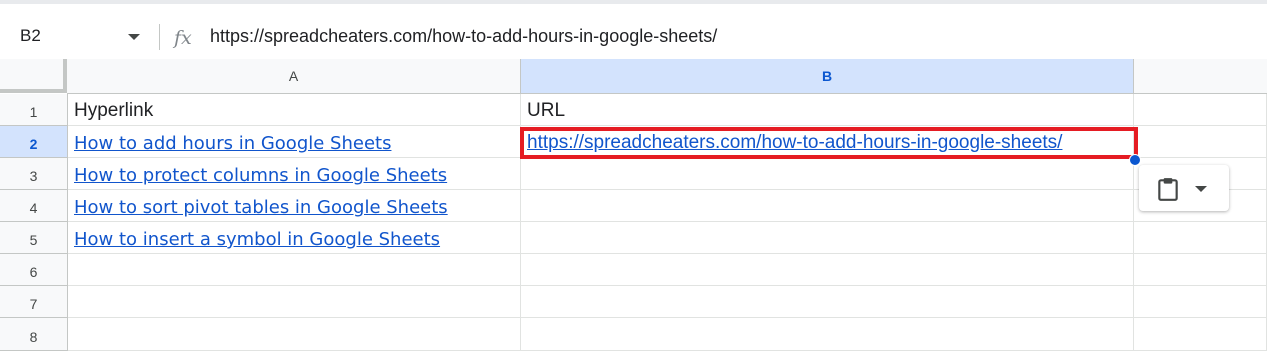  What do you see at coordinates (827, 110) in the screenshot?
I see `cell-b1: URL` at bounding box center [827, 110].